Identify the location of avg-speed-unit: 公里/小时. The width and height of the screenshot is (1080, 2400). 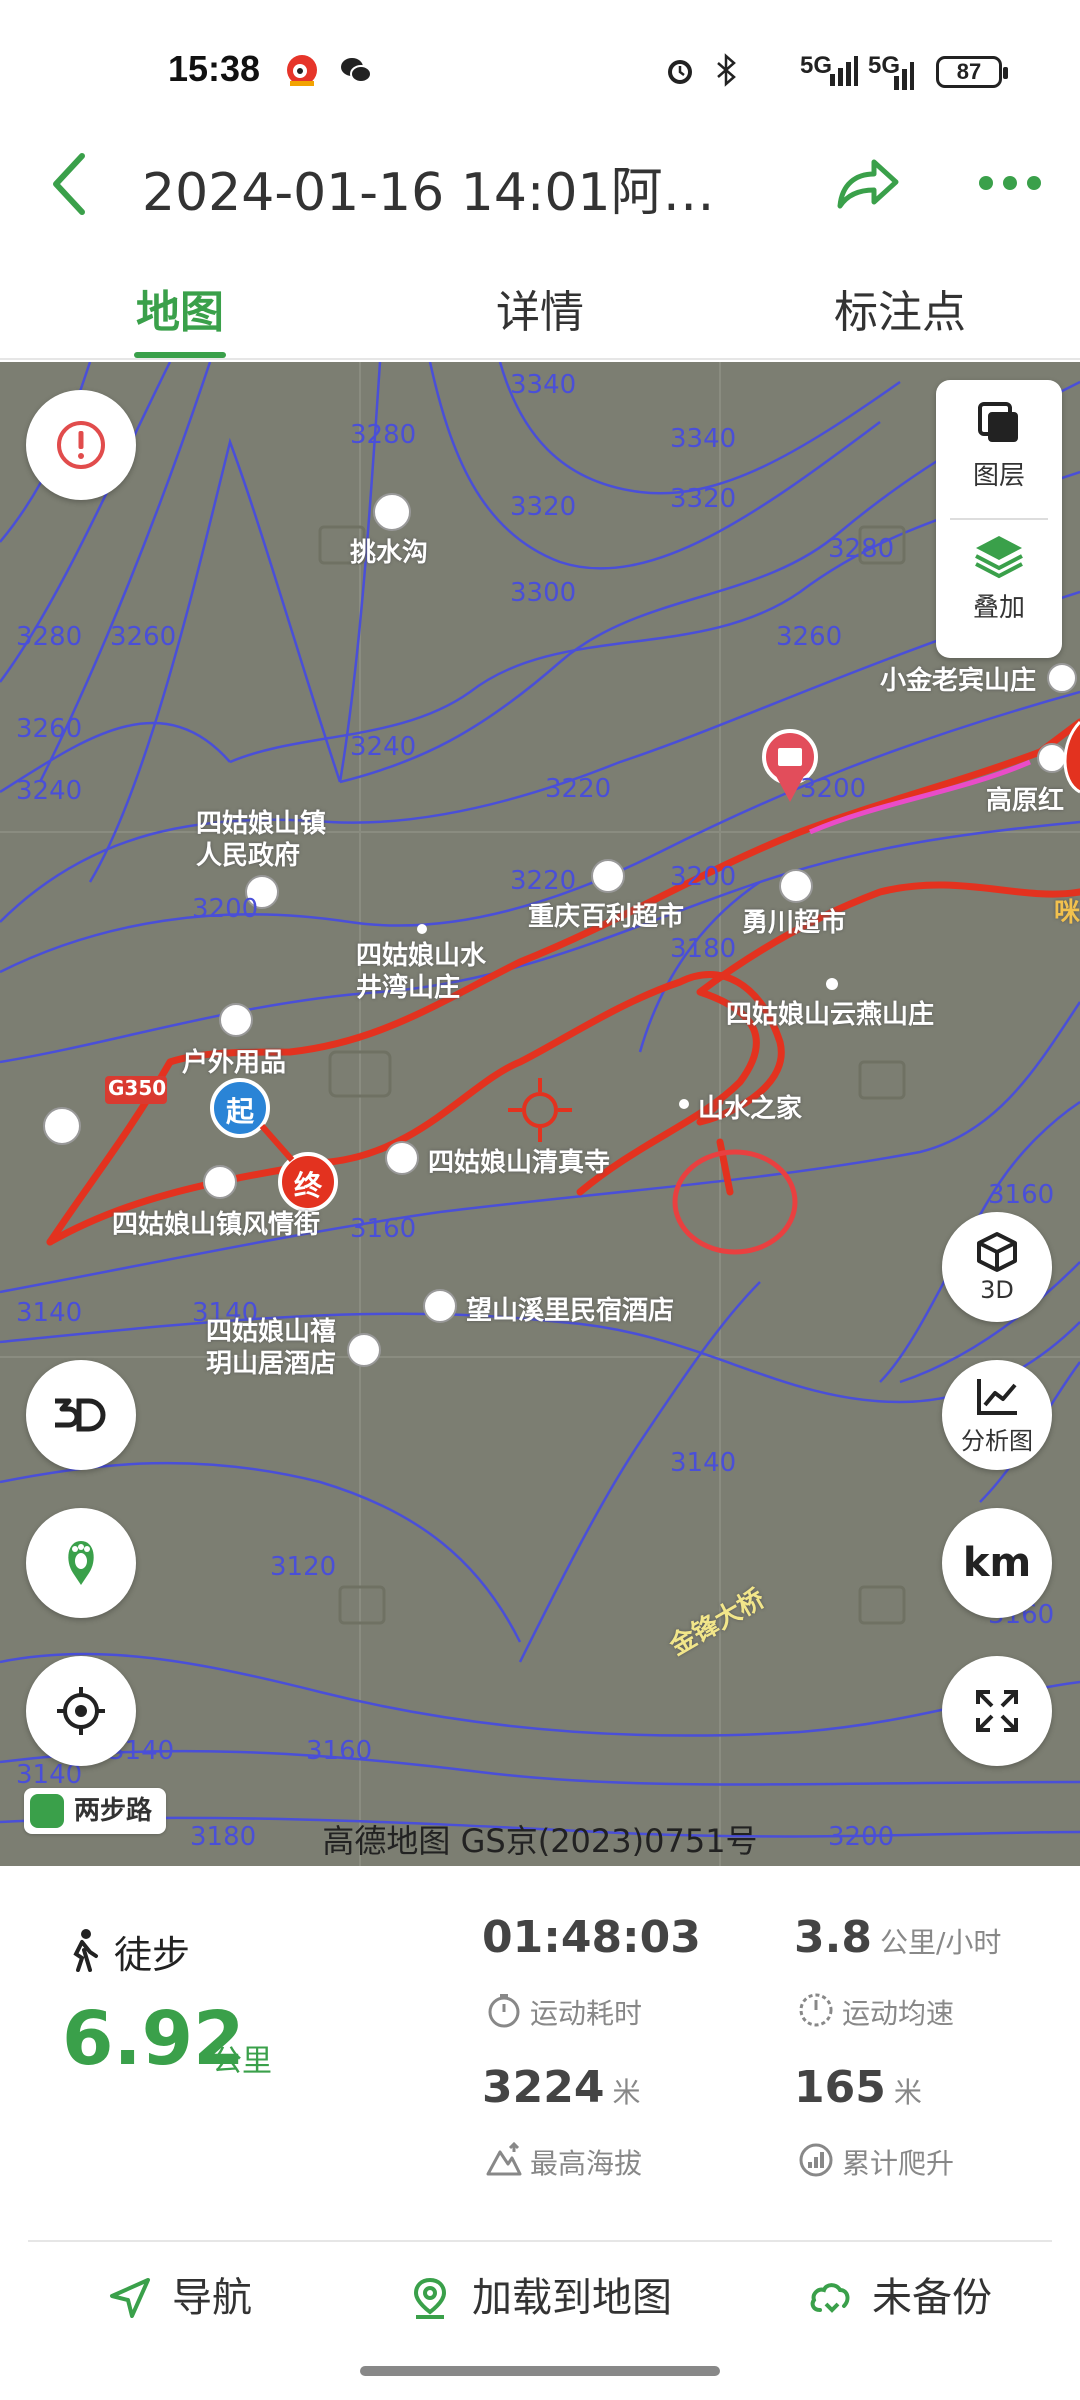
(940, 1942).